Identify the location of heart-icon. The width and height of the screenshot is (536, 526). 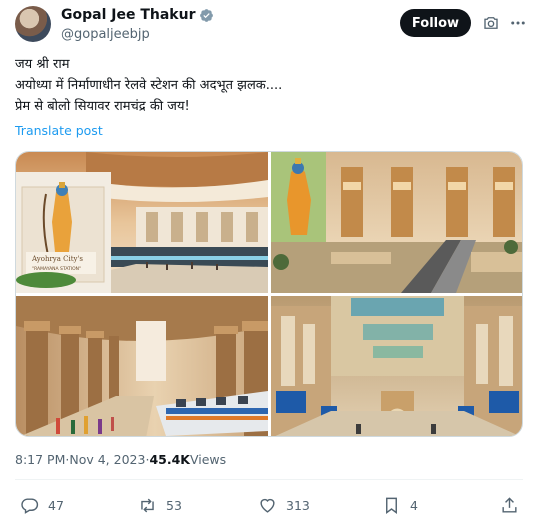
(267, 505).